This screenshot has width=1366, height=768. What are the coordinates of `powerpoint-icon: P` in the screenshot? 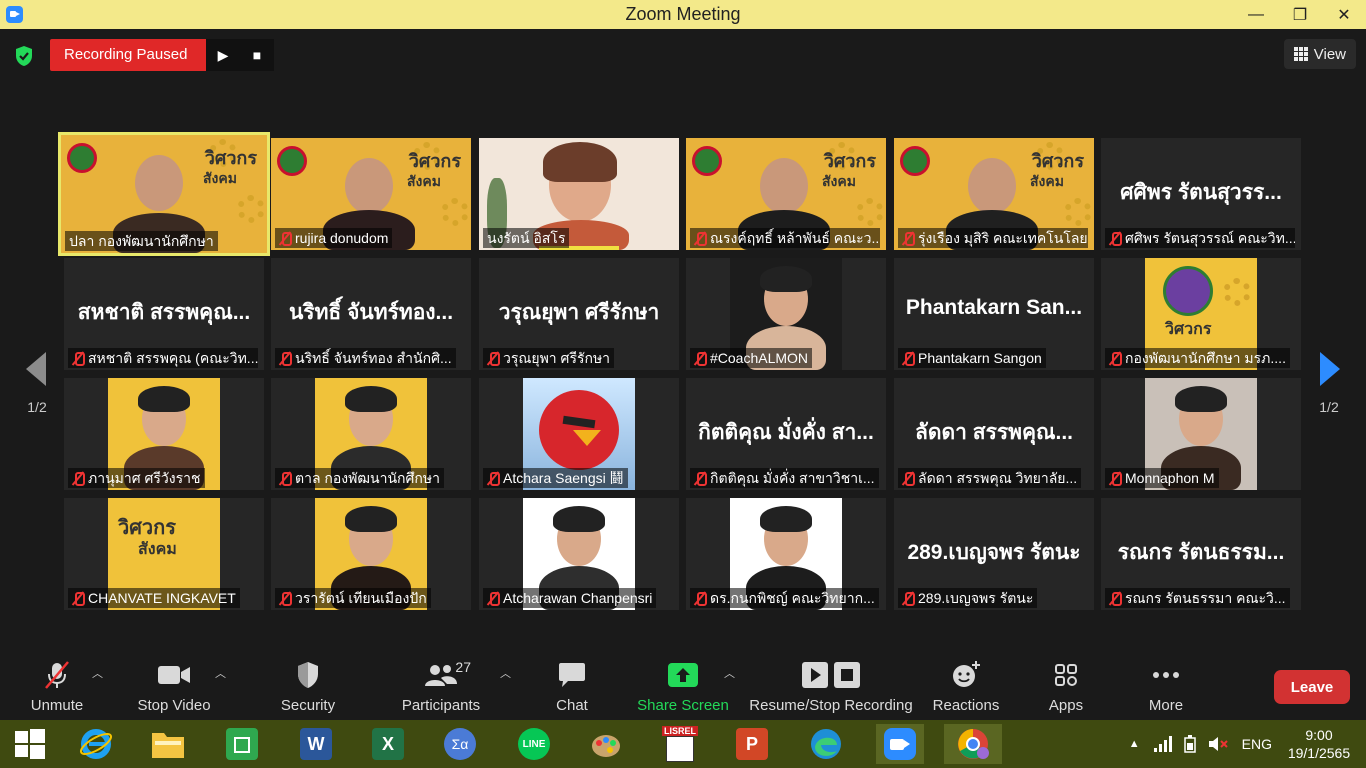 It's located at (752, 744).